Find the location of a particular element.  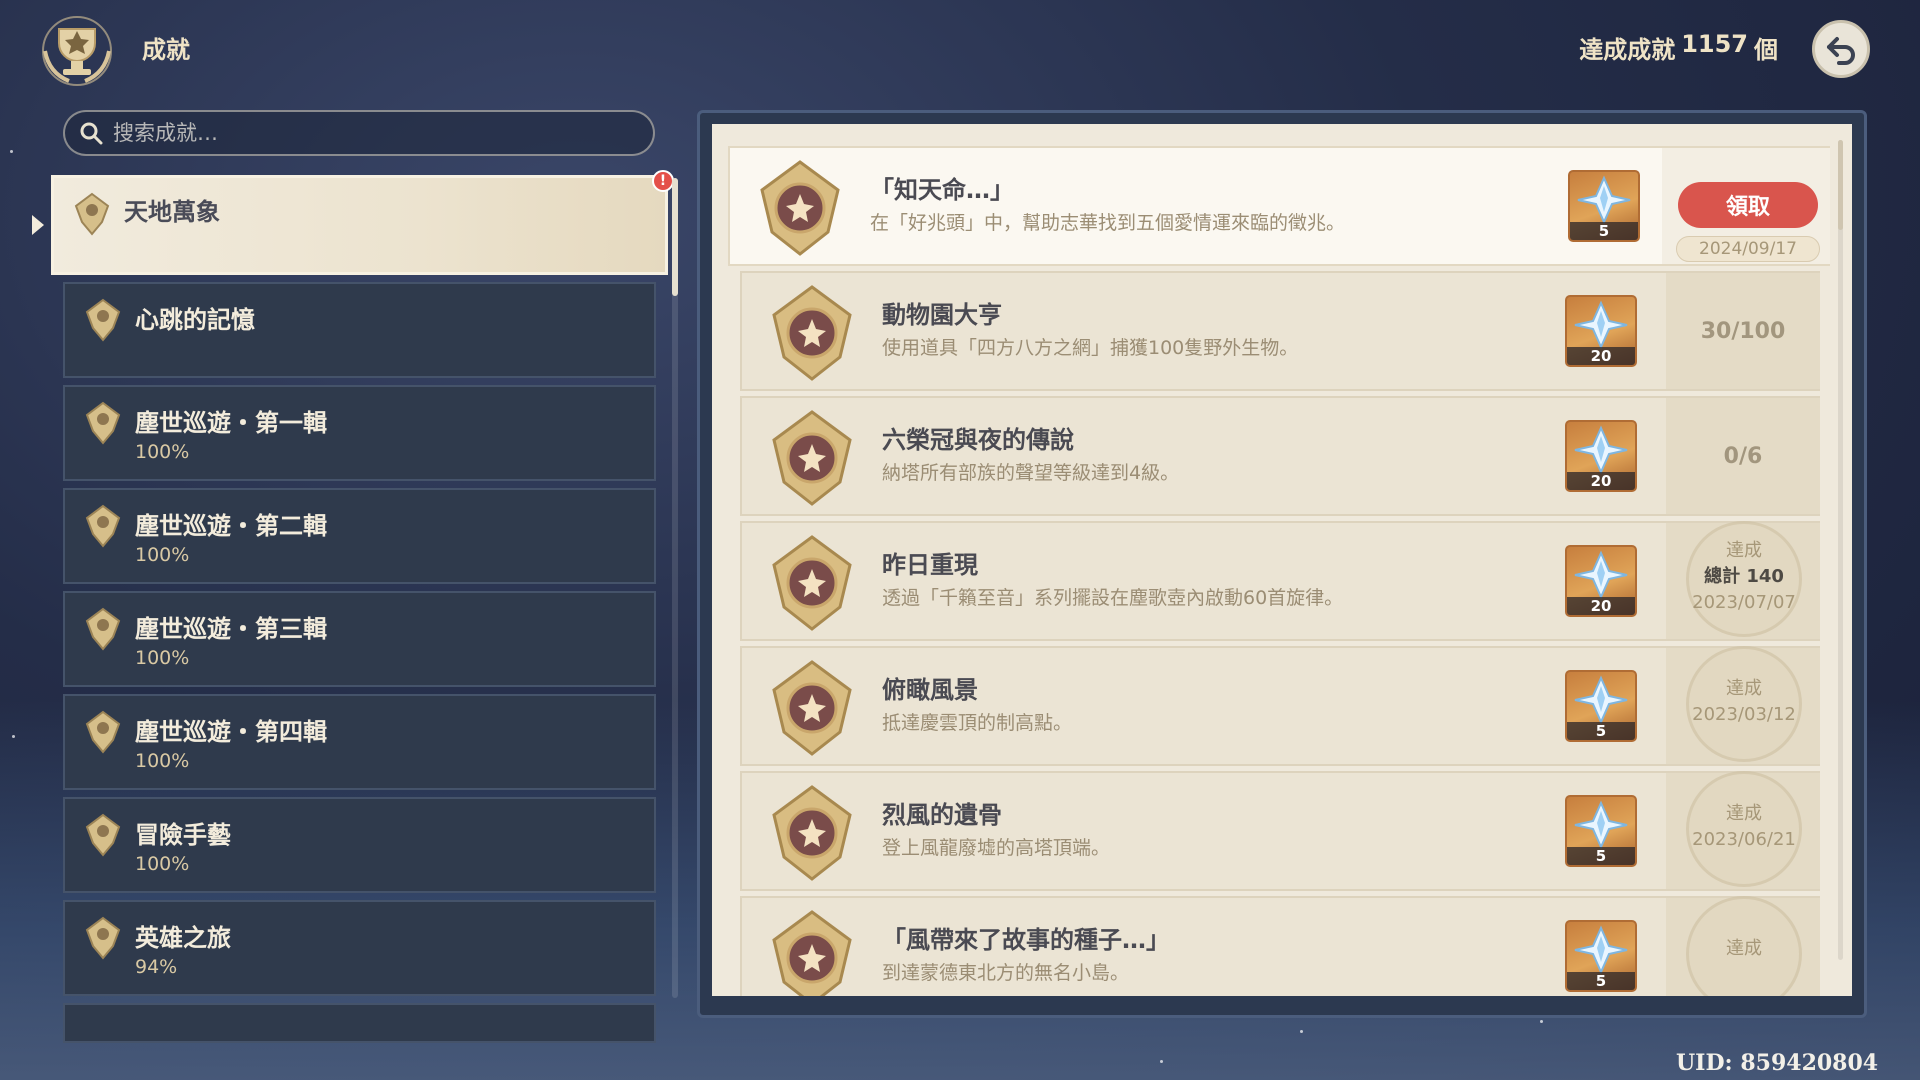

category-item: 冒險手藝 100% is located at coordinates (359, 845).